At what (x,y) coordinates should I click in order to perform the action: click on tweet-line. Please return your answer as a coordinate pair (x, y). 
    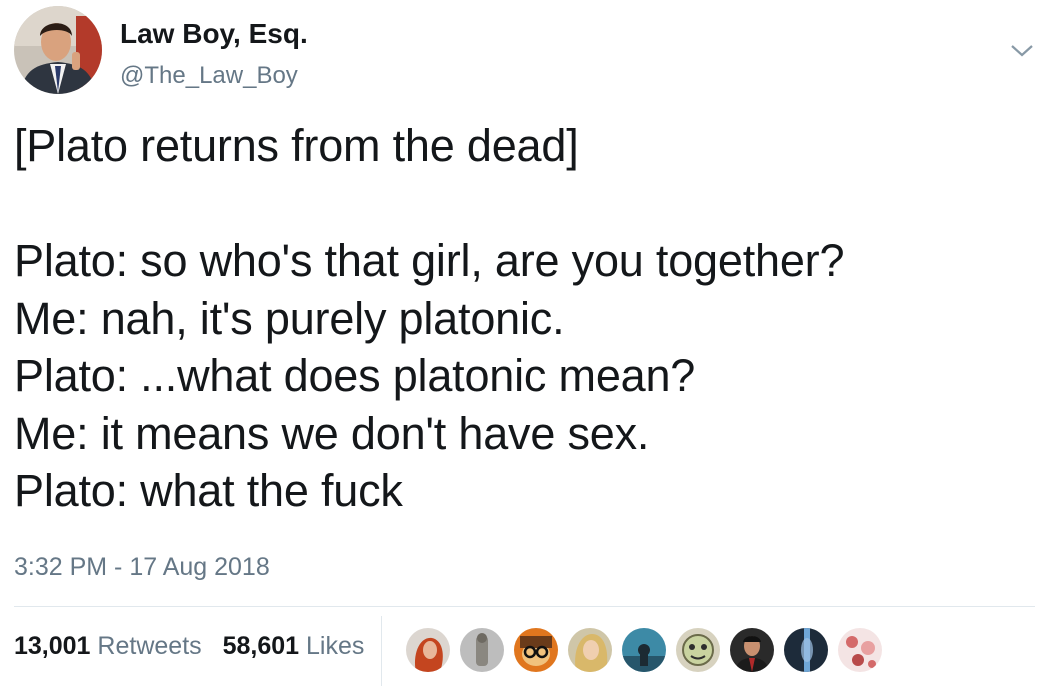
    Looking at the image, I should click on (524, 204).